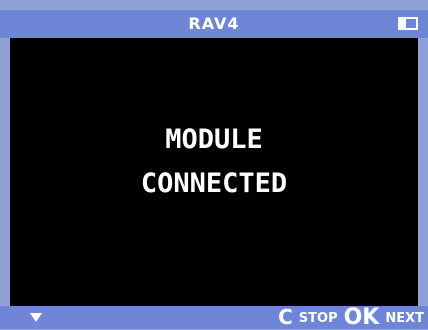 The width and height of the screenshot is (428, 330). What do you see at coordinates (318, 319) in the screenshot?
I see `stop-label: STOP` at bounding box center [318, 319].